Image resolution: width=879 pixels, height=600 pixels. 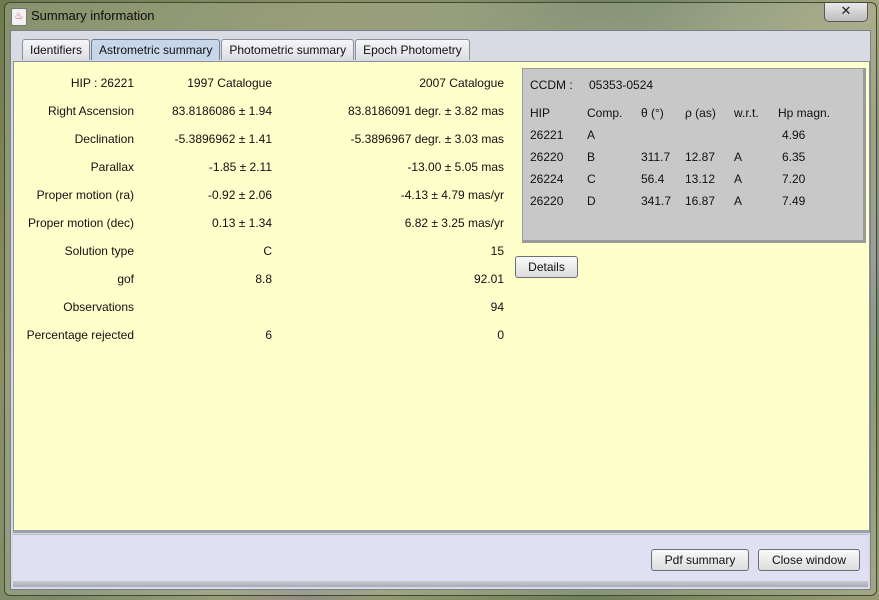 What do you see at coordinates (80, 223) in the screenshot?
I see `row-label: Proper motion (dec)` at bounding box center [80, 223].